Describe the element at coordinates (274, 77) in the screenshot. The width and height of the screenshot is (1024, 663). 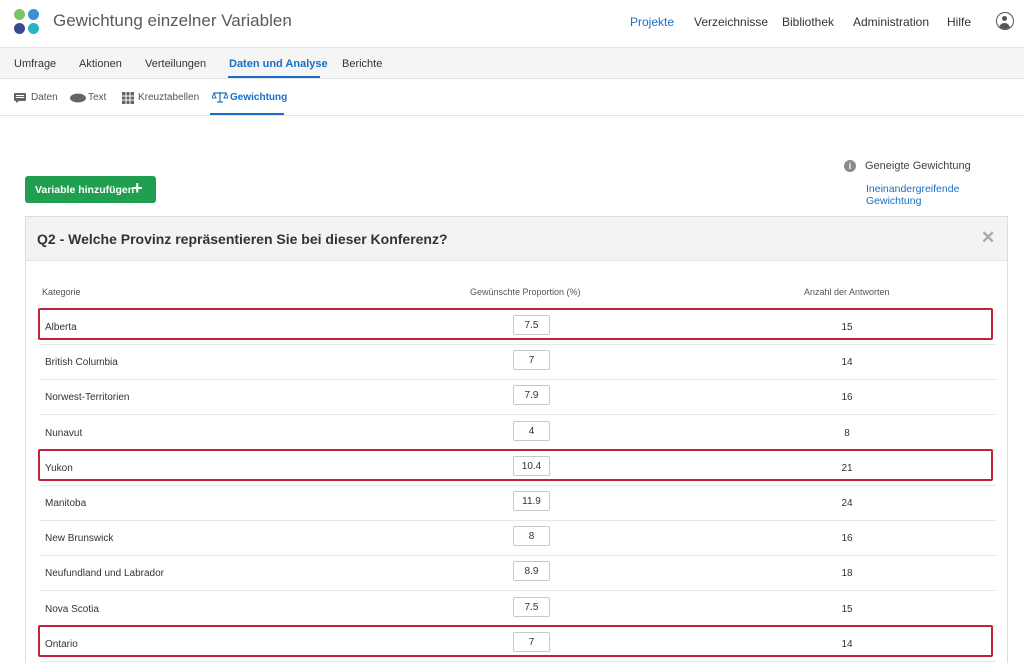
I see `active-tab-indicator` at that location.